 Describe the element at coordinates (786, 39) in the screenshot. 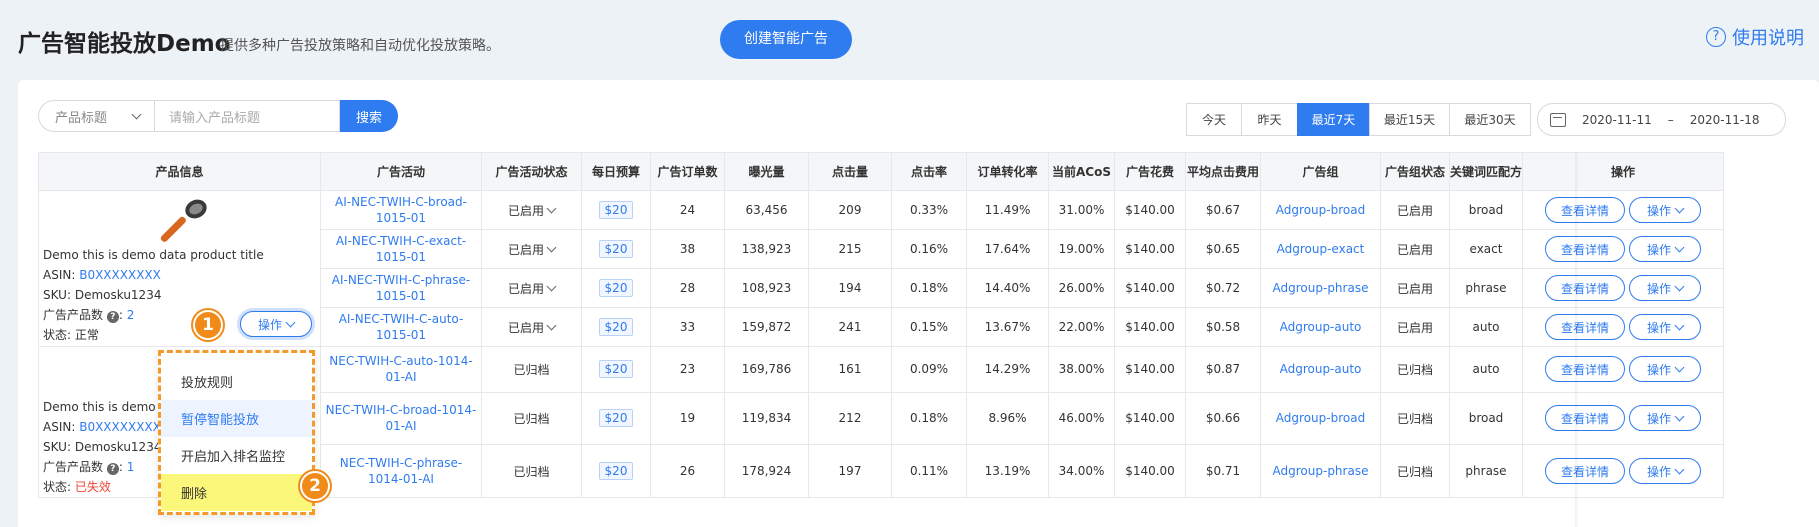

I see `create-smart-ad-button: 创建智能广告` at that location.